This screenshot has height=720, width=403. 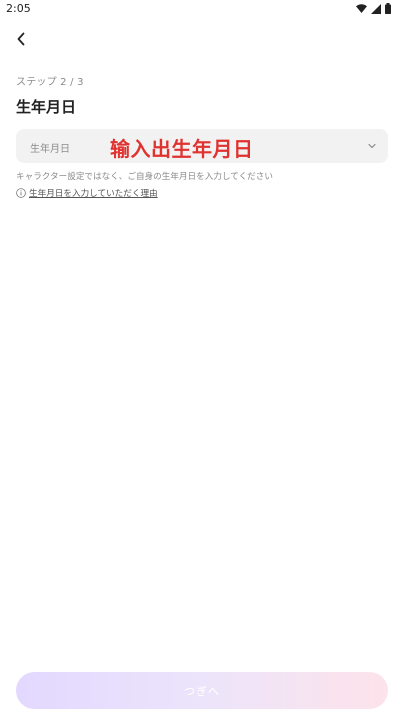 What do you see at coordinates (372, 146) in the screenshot?
I see `chevron-down-icon` at bounding box center [372, 146].